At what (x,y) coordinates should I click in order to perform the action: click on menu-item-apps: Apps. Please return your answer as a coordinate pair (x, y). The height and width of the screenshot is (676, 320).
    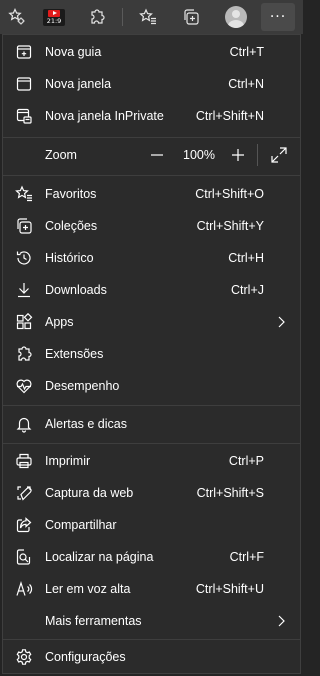
    Looking at the image, I should click on (151, 322).